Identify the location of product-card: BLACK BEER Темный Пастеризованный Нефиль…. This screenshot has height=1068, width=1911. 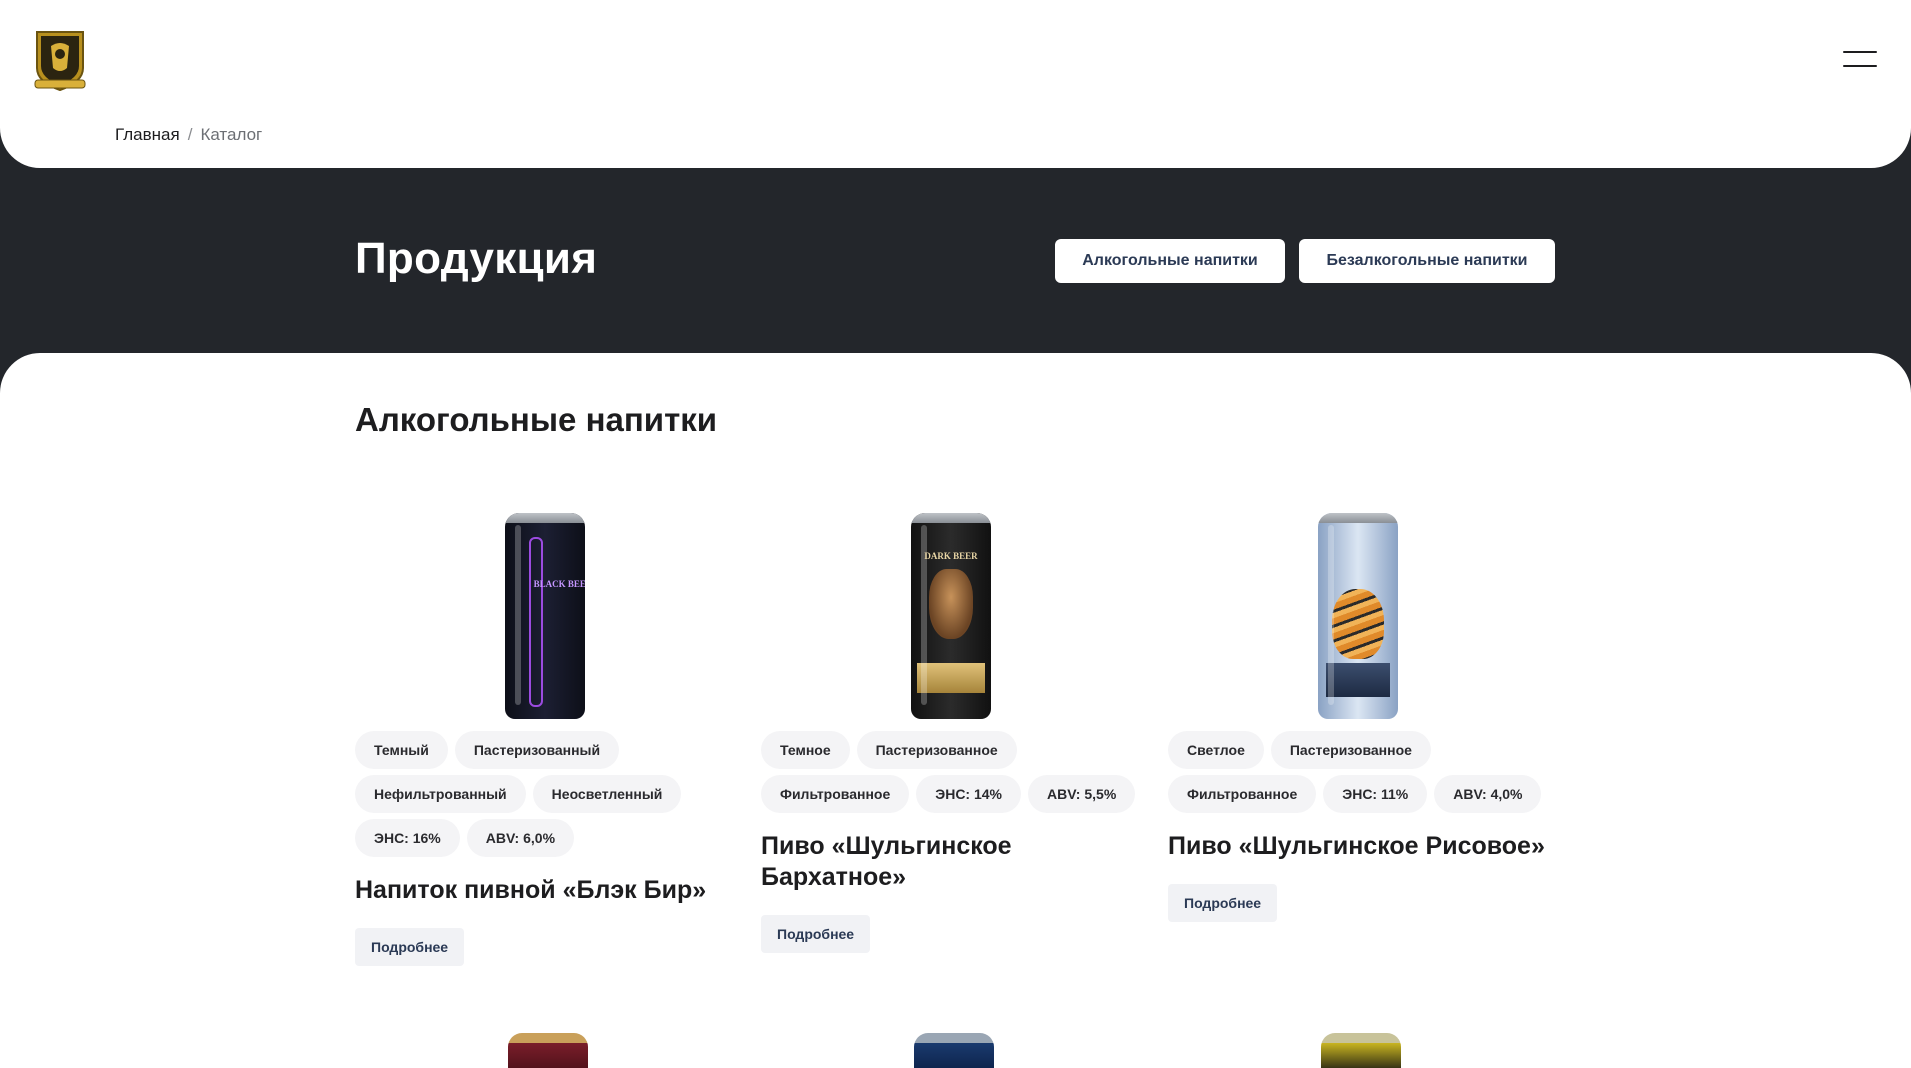
(545, 739).